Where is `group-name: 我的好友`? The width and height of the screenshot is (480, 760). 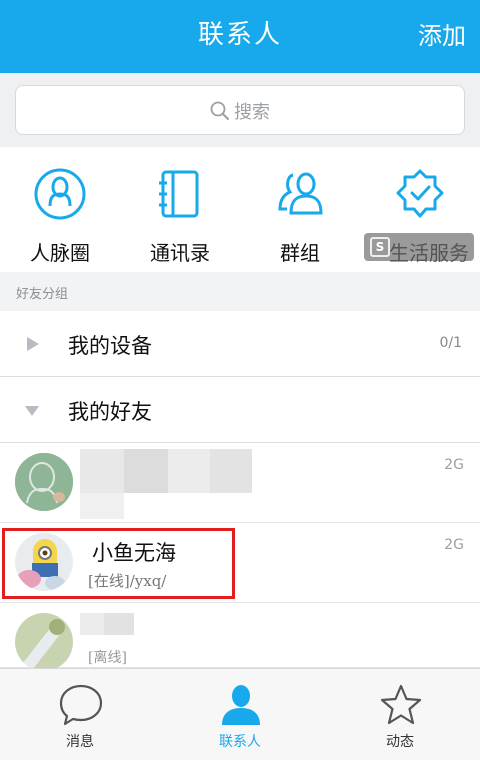
group-name: 我的好友 is located at coordinates (110, 412).